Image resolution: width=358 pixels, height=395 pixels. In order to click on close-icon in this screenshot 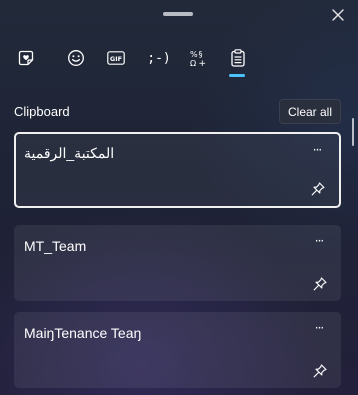, I will do `click(338, 15)`.